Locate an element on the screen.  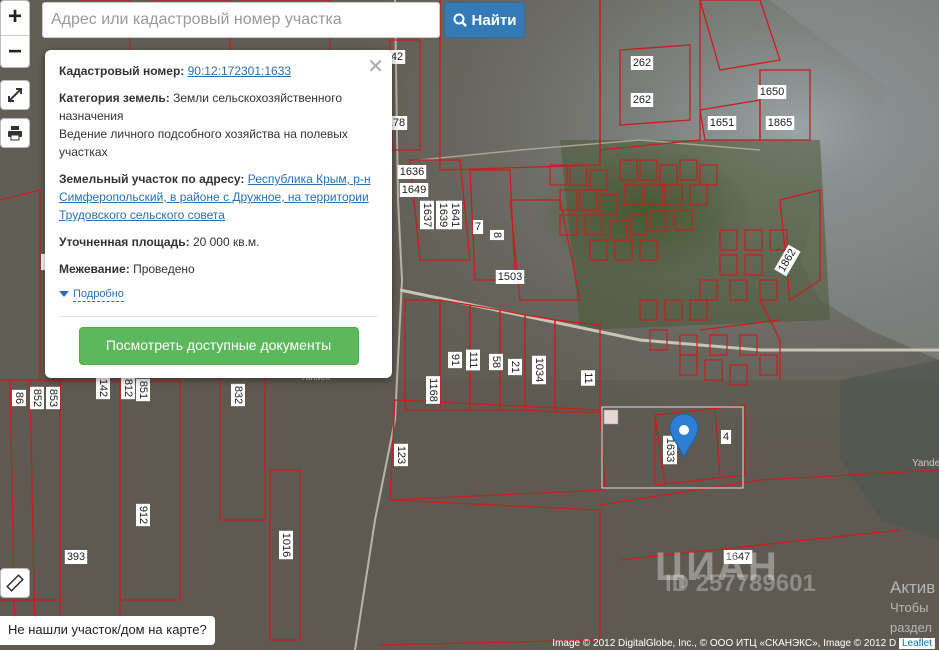
plot-number-label: 86 is located at coordinates (19, 398).